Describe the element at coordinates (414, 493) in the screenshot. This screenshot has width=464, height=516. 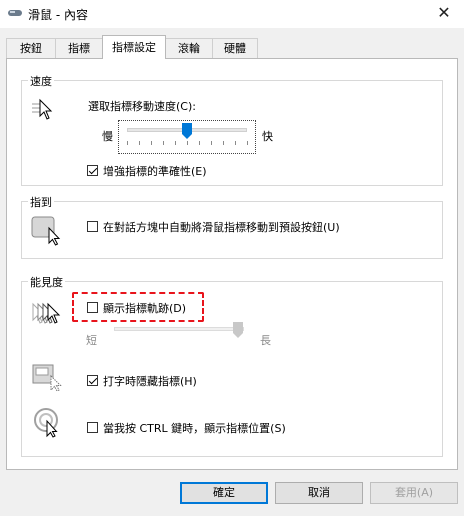
I see `apply-button: 套用(A)` at that location.